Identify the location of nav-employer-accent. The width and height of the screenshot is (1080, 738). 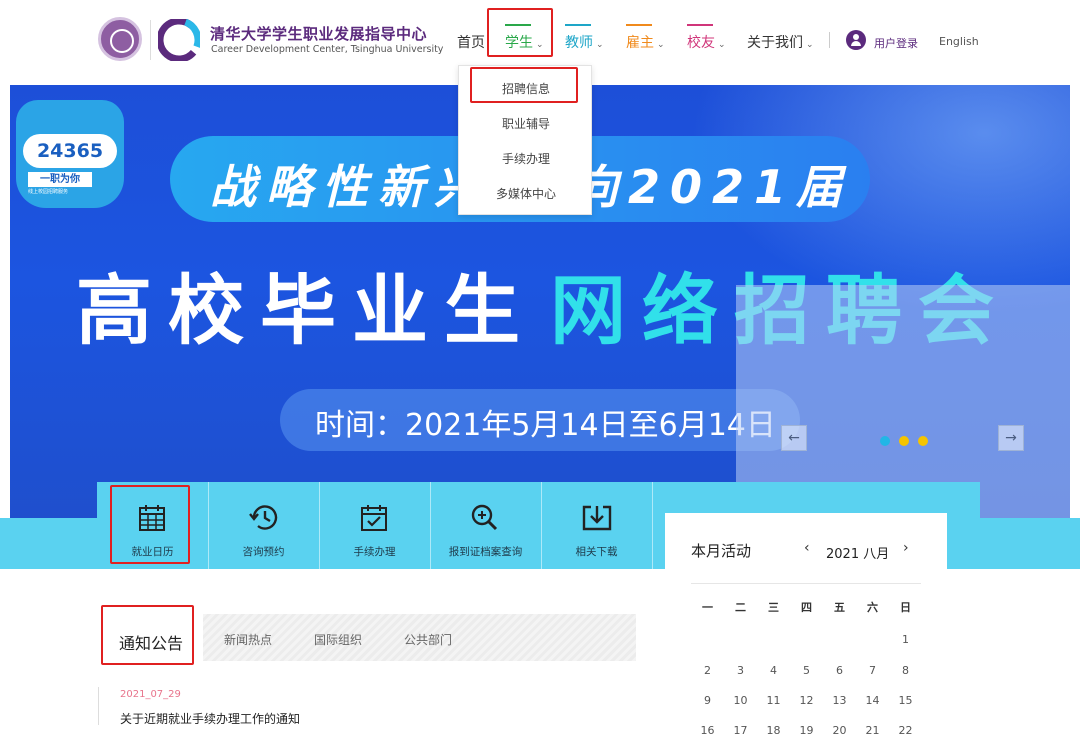
(639, 25).